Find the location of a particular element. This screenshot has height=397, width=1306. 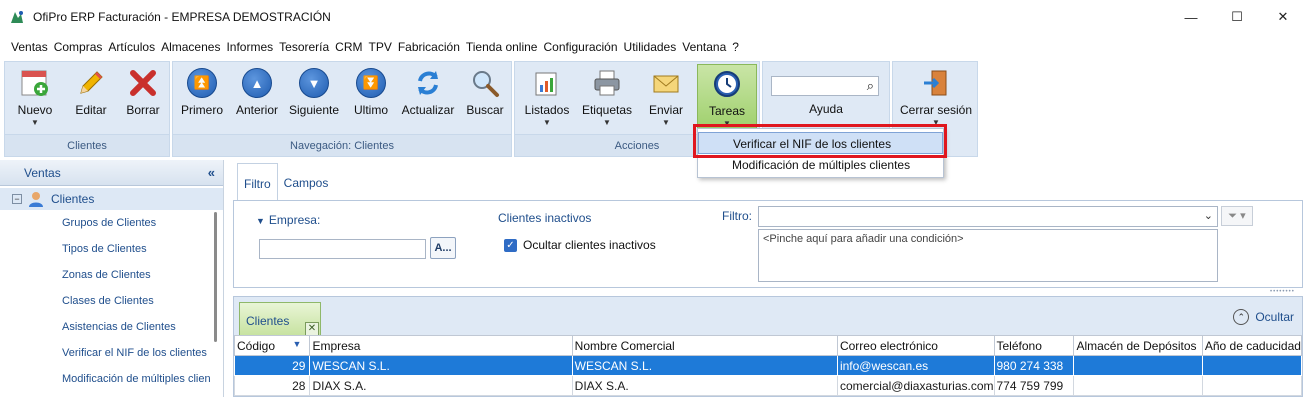

column-header-ano-caducidad: Año de caducidad is located at coordinates (1252, 345).